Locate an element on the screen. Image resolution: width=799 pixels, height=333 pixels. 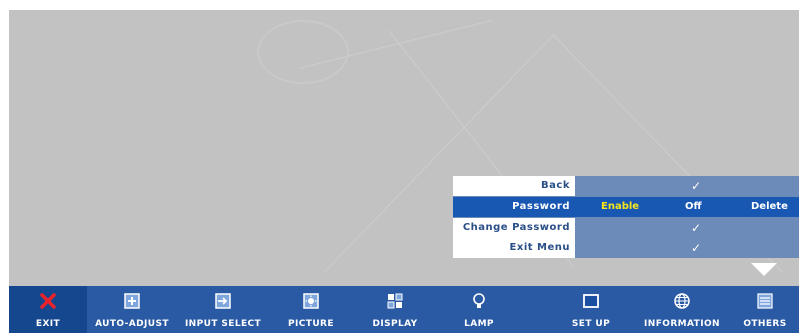
picture-icon is located at coordinates (311, 301).